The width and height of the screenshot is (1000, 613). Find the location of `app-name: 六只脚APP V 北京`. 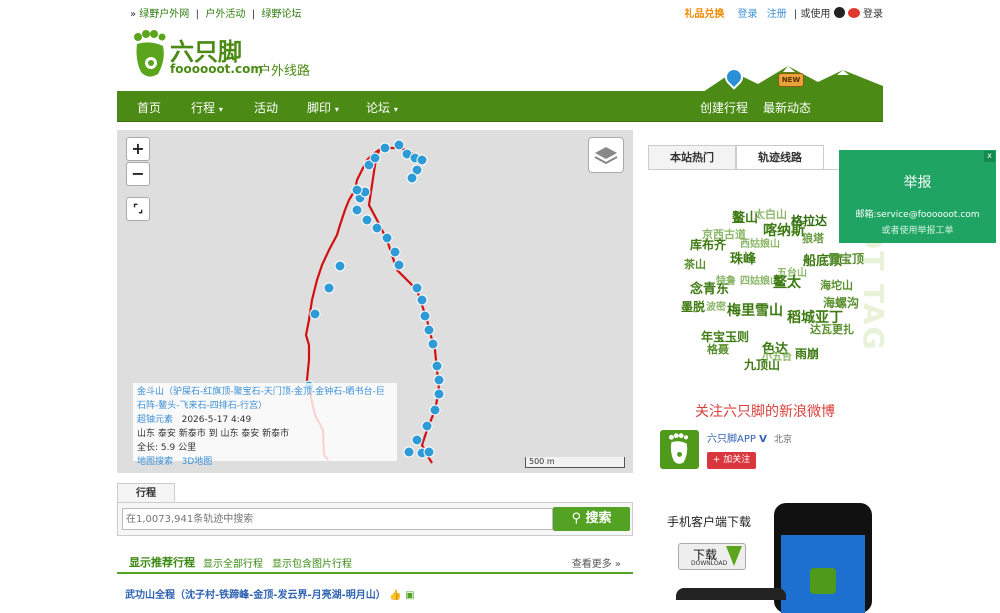

app-name: 六只脚APP V 北京 is located at coordinates (749, 437).